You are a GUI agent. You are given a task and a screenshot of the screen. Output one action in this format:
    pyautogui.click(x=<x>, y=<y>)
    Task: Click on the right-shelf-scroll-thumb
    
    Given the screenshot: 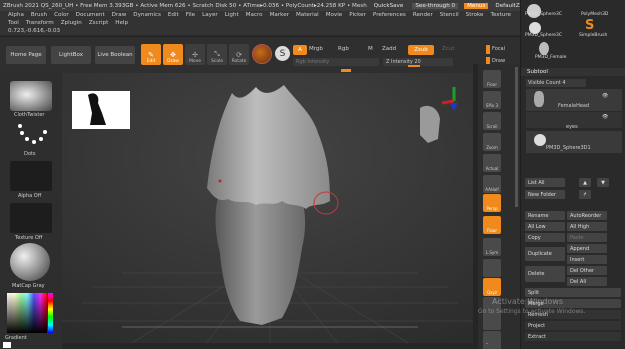 What is the action you would take?
    pyautogui.click(x=516, y=137)
    